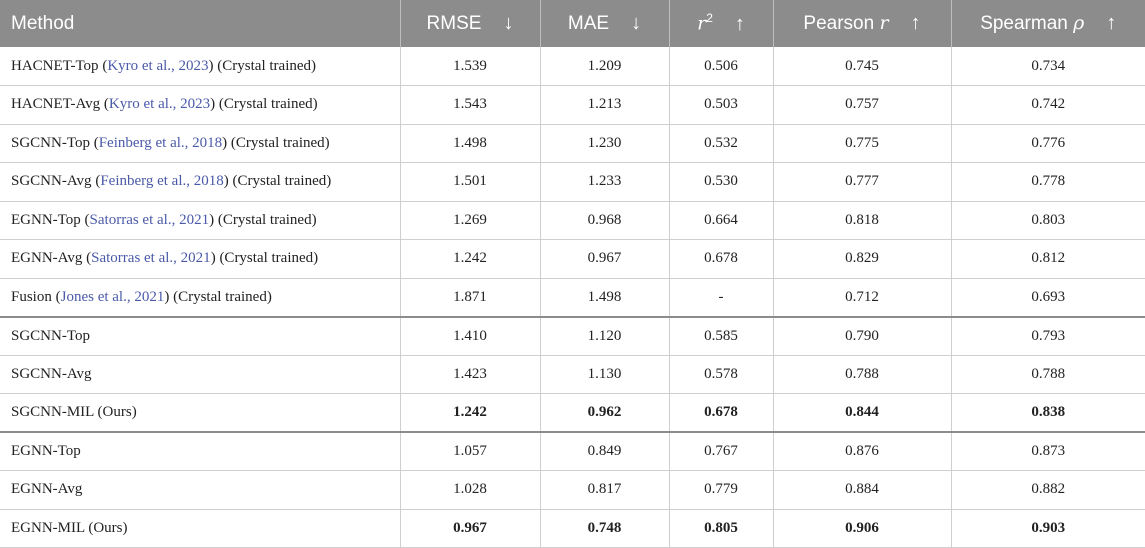 The width and height of the screenshot is (1145, 548). Describe the element at coordinates (605, 66) in the screenshot. I see `mae-cell: 1.209` at that location.